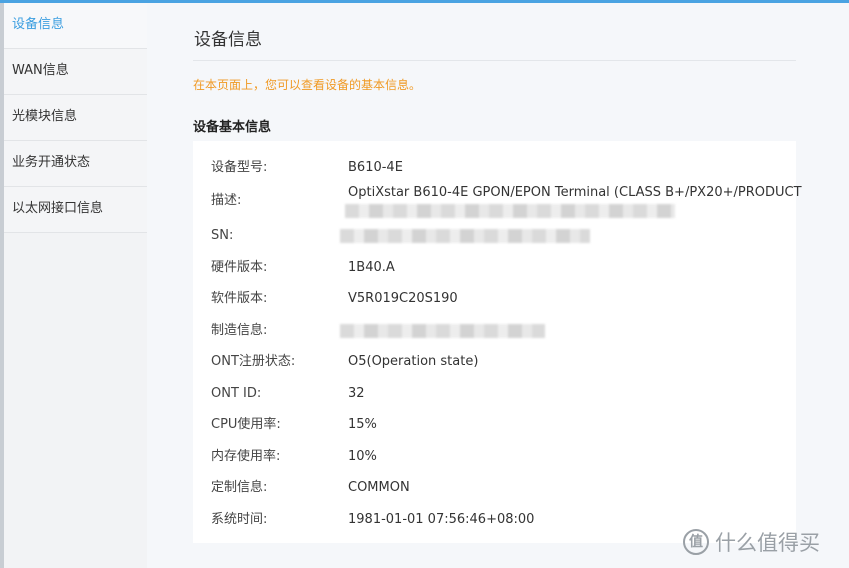 Image resolution: width=849 pixels, height=568 pixels. I want to click on info-row-custom-info: 定制信息: COMMON, so click(494, 488).